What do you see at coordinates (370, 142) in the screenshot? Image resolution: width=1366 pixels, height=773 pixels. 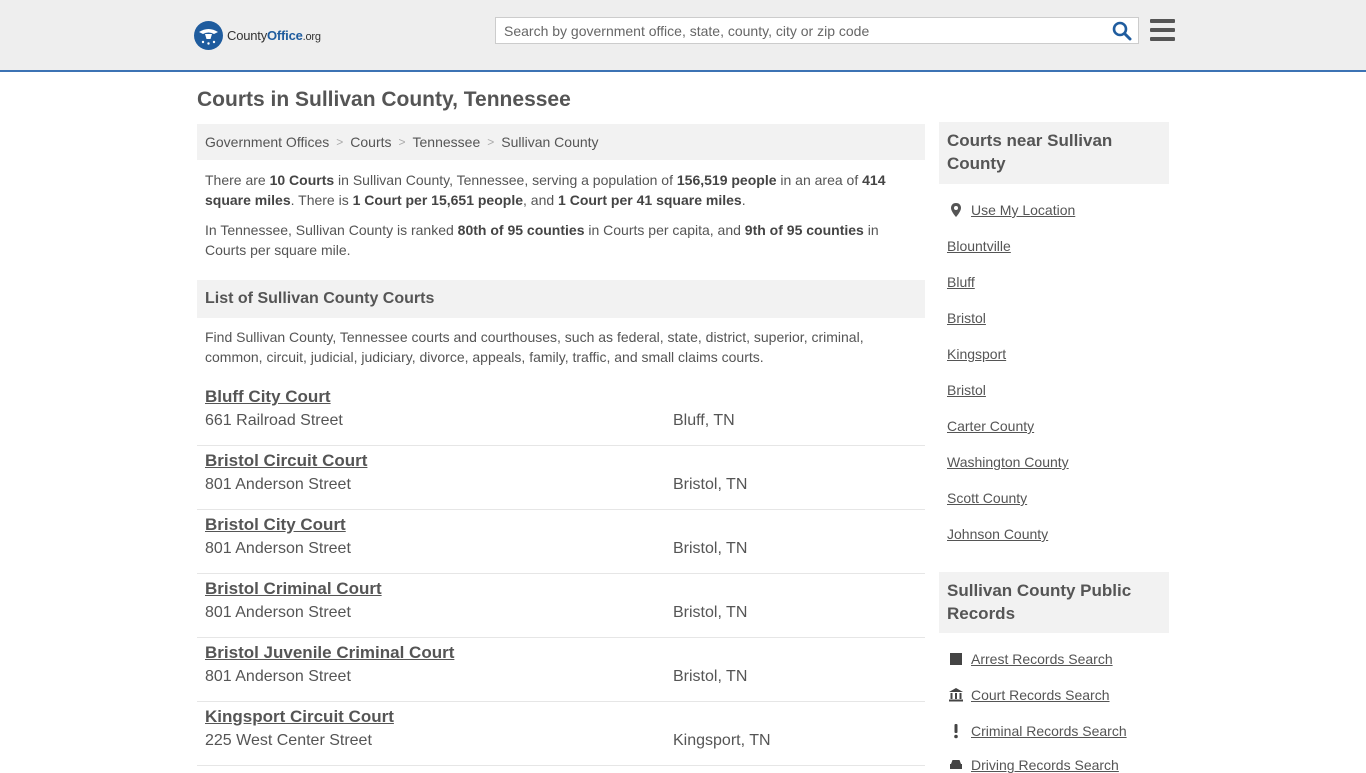 I see `breadcrumb-courts: Courts` at bounding box center [370, 142].